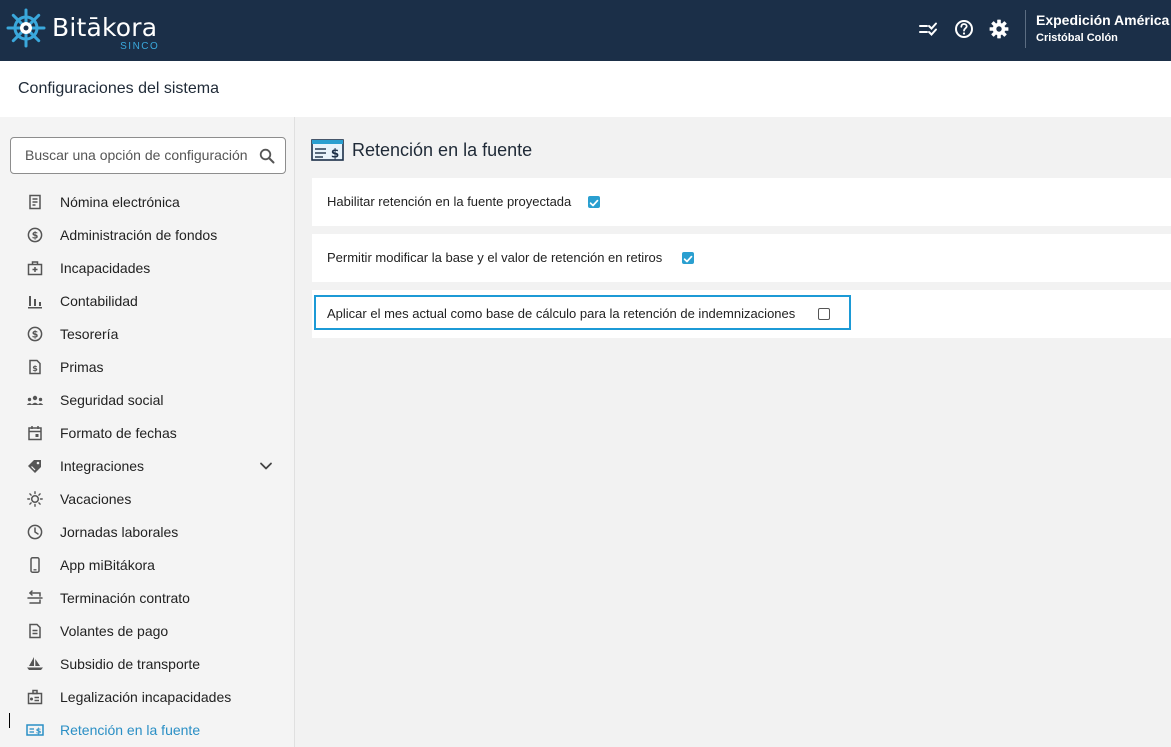 This screenshot has width=1171, height=747. Describe the element at coordinates (114, 631) in the screenshot. I see `sidebar-item-label: Volantes de pago` at that location.